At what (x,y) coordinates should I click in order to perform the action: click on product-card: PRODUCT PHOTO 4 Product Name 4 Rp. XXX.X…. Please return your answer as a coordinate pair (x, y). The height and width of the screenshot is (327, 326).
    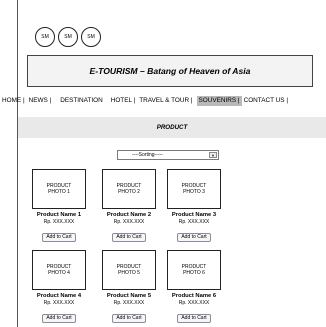
    Looking at the image, I should click on (59, 287).